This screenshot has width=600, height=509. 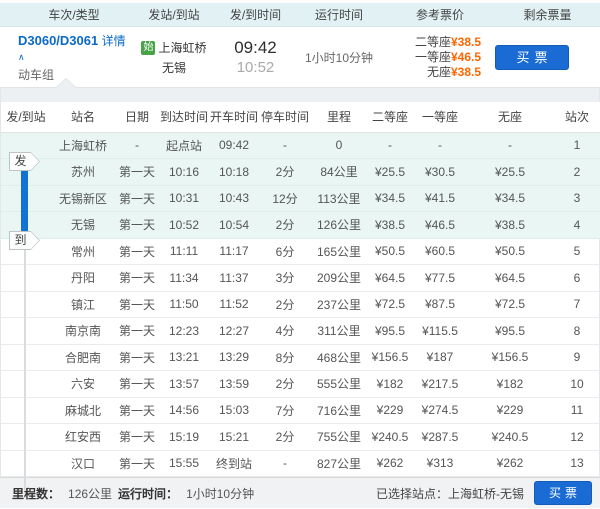 I want to click on cell: ¥187, so click(x=440, y=357).